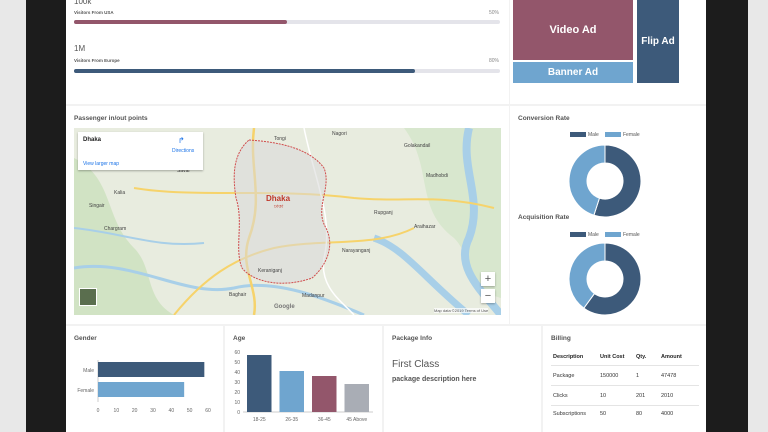  I want to click on gender-x-tick-label: 50, so click(190, 411).